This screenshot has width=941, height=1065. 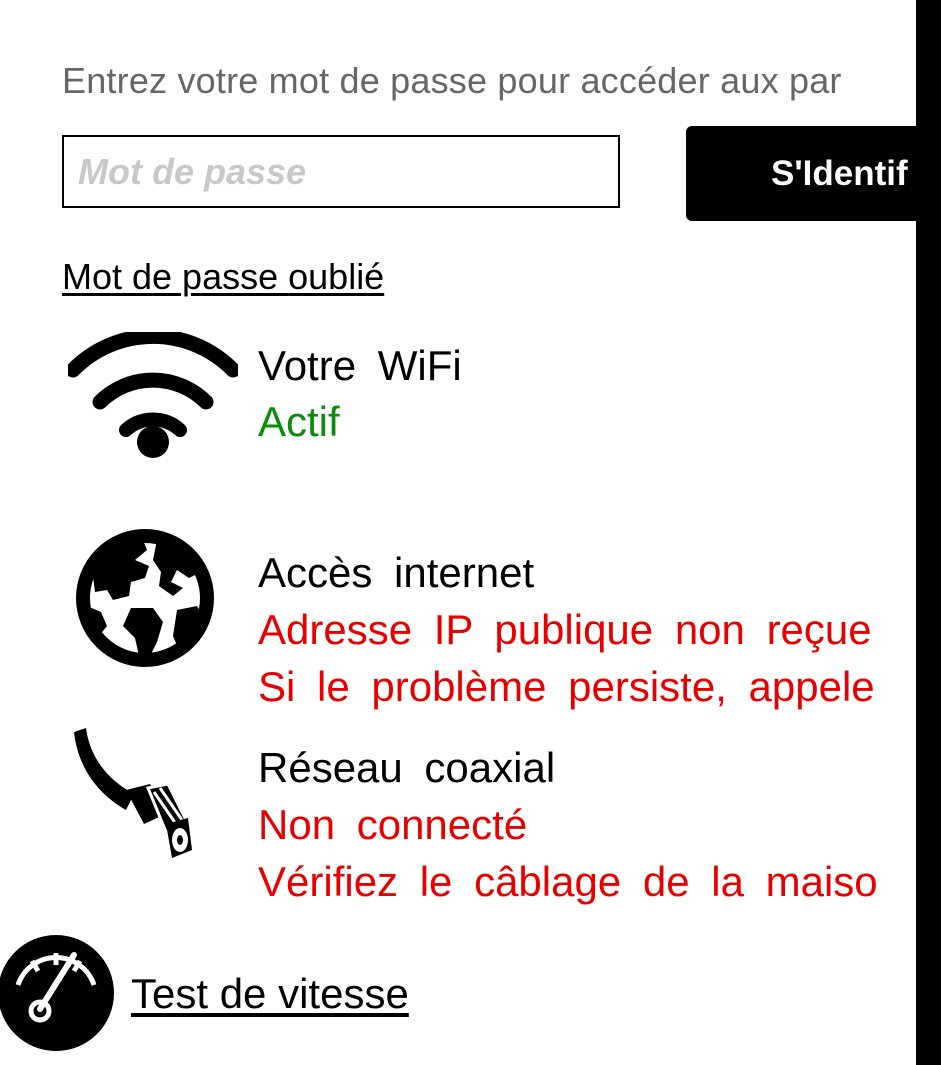 I want to click on right-edge-bar, so click(x=928, y=532).